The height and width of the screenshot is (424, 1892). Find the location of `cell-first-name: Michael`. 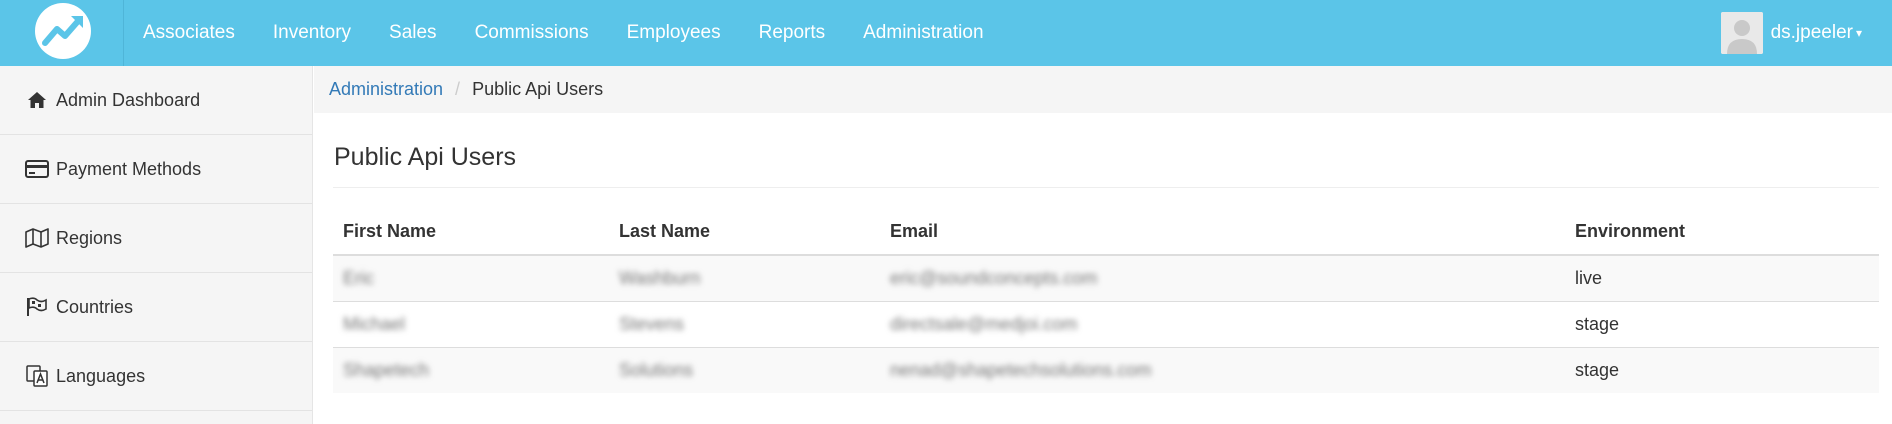

cell-first-name: Michael is located at coordinates (471, 323).